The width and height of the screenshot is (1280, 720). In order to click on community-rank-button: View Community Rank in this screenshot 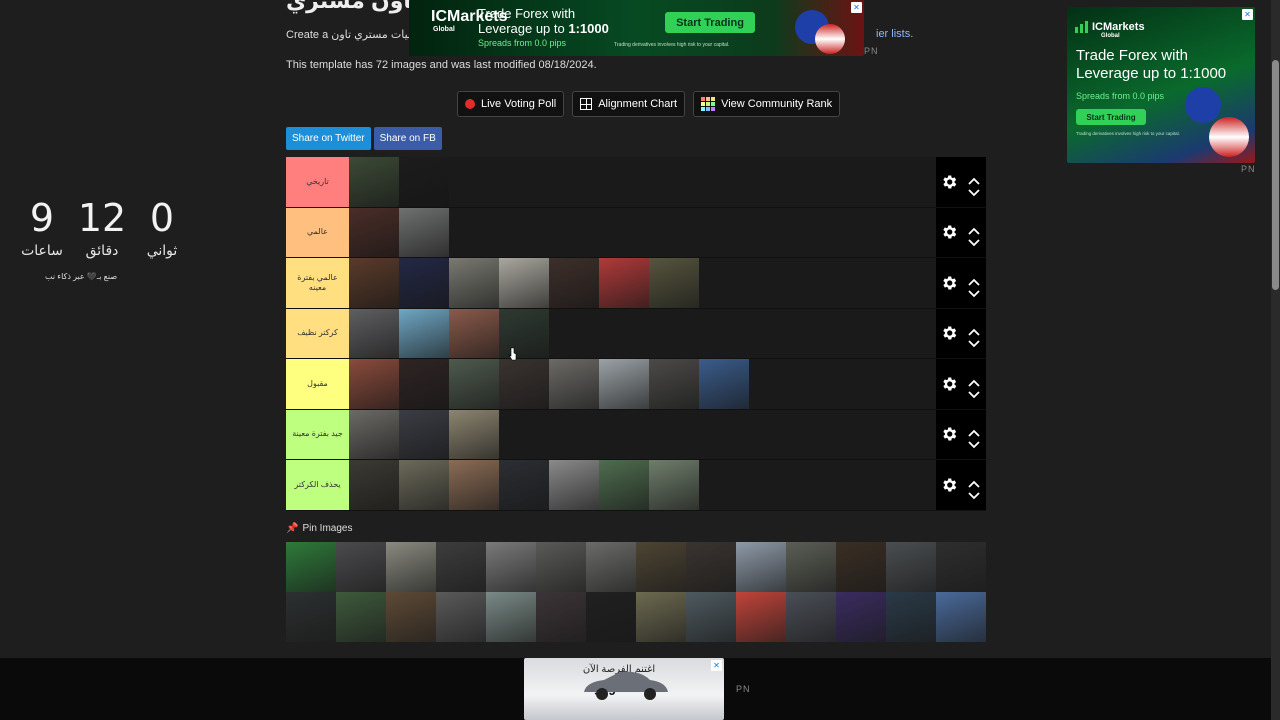, I will do `click(767, 104)`.